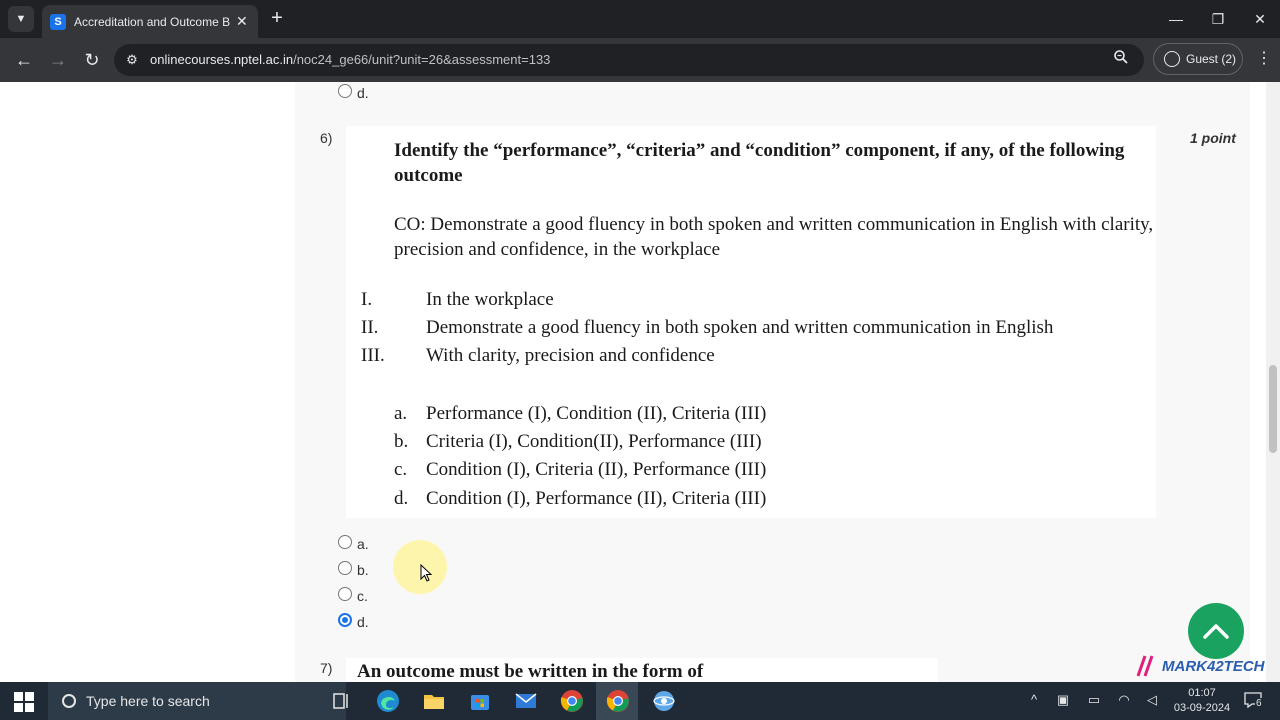  Describe the element at coordinates (490, 299) in the screenshot. I see `outcome-component: In the workplace` at that location.